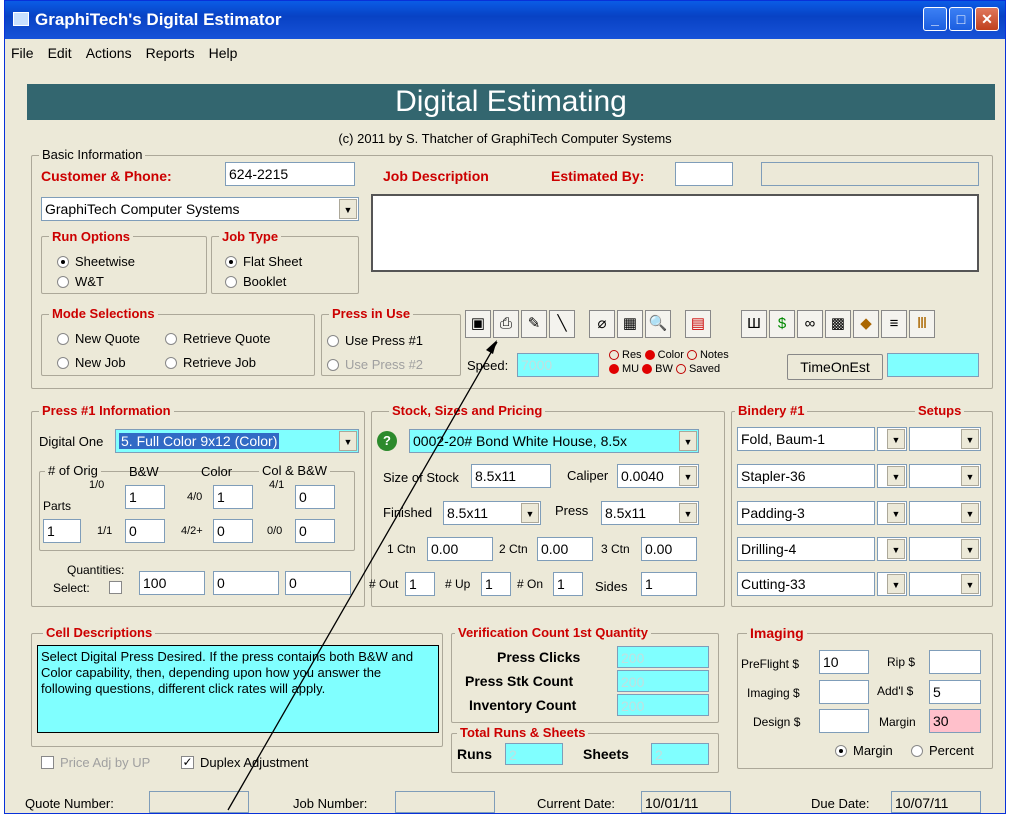 The width and height of the screenshot is (1012, 814). Describe the element at coordinates (420, 584) in the screenshot. I see `out-field: 1` at that location.